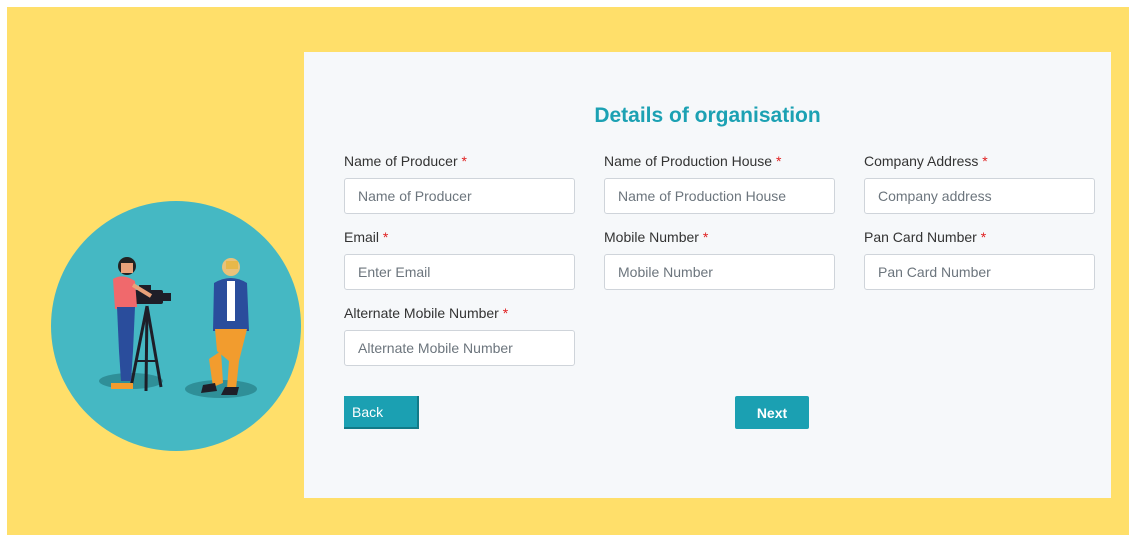 Image resolution: width=1129 pixels, height=535 pixels. Describe the element at coordinates (366, 237) in the screenshot. I see `email-label: Email *` at that location.